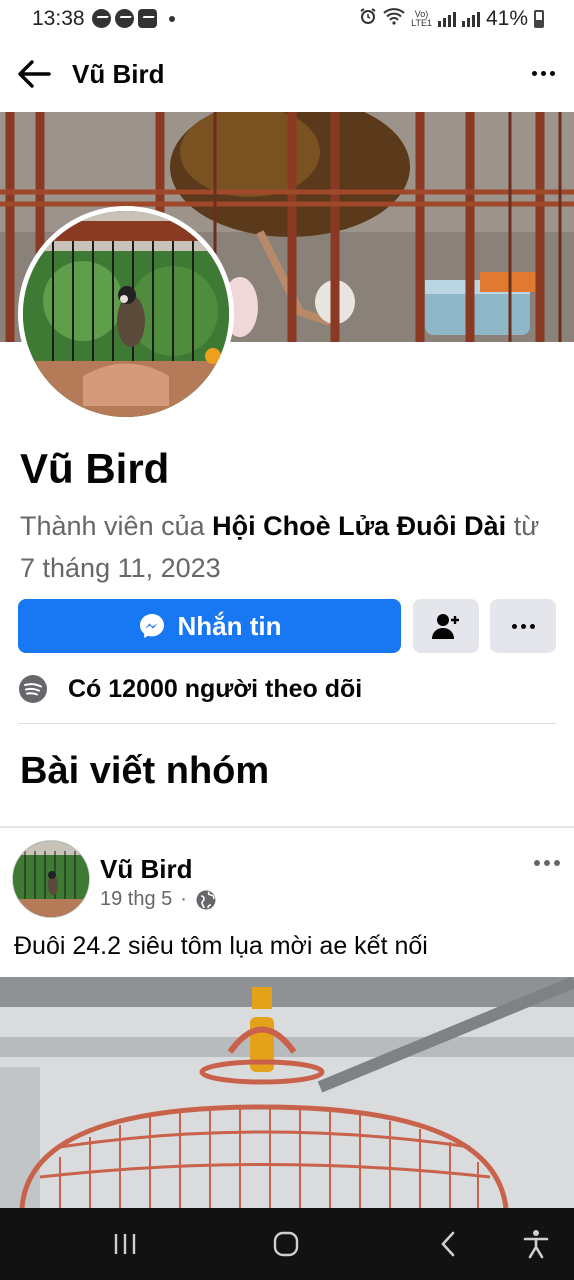  Describe the element at coordinates (287, 827) in the screenshot. I see `section-separator` at that location.